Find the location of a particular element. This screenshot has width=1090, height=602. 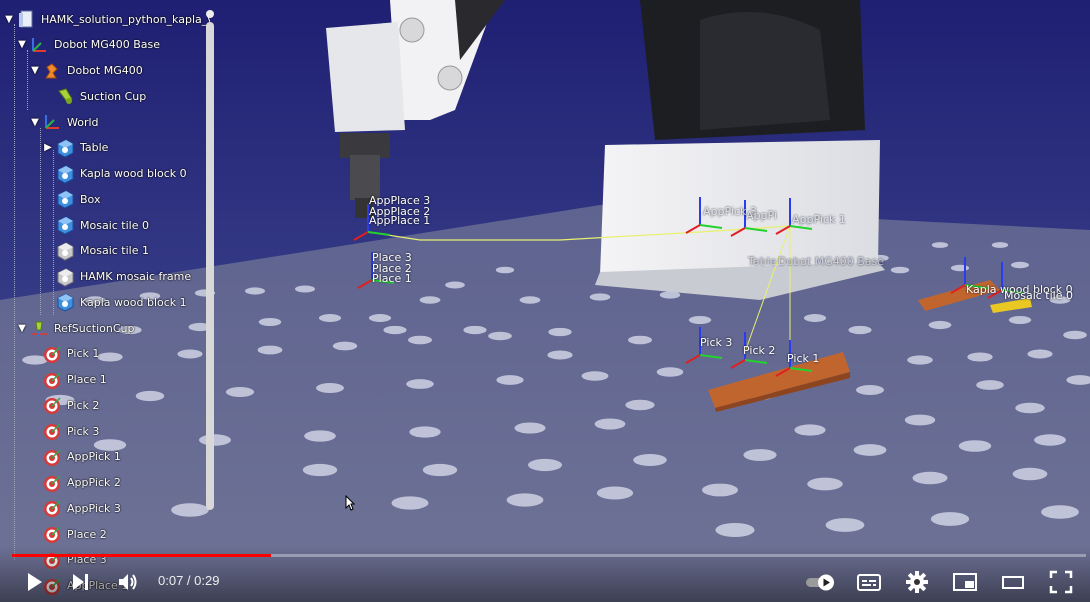

tree-item: ▼Box is located at coordinates (70, 199).